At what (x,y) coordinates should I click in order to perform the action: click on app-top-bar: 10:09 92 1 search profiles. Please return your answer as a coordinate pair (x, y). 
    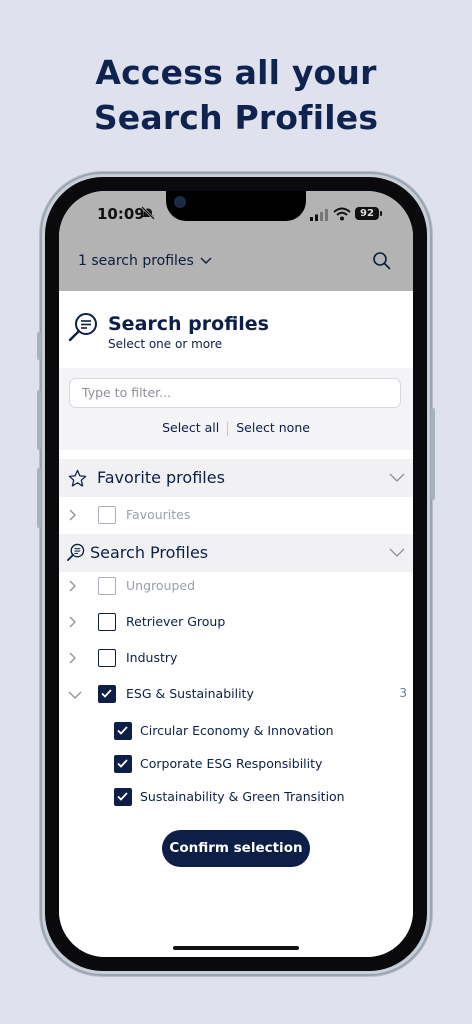
    Looking at the image, I should click on (236, 246).